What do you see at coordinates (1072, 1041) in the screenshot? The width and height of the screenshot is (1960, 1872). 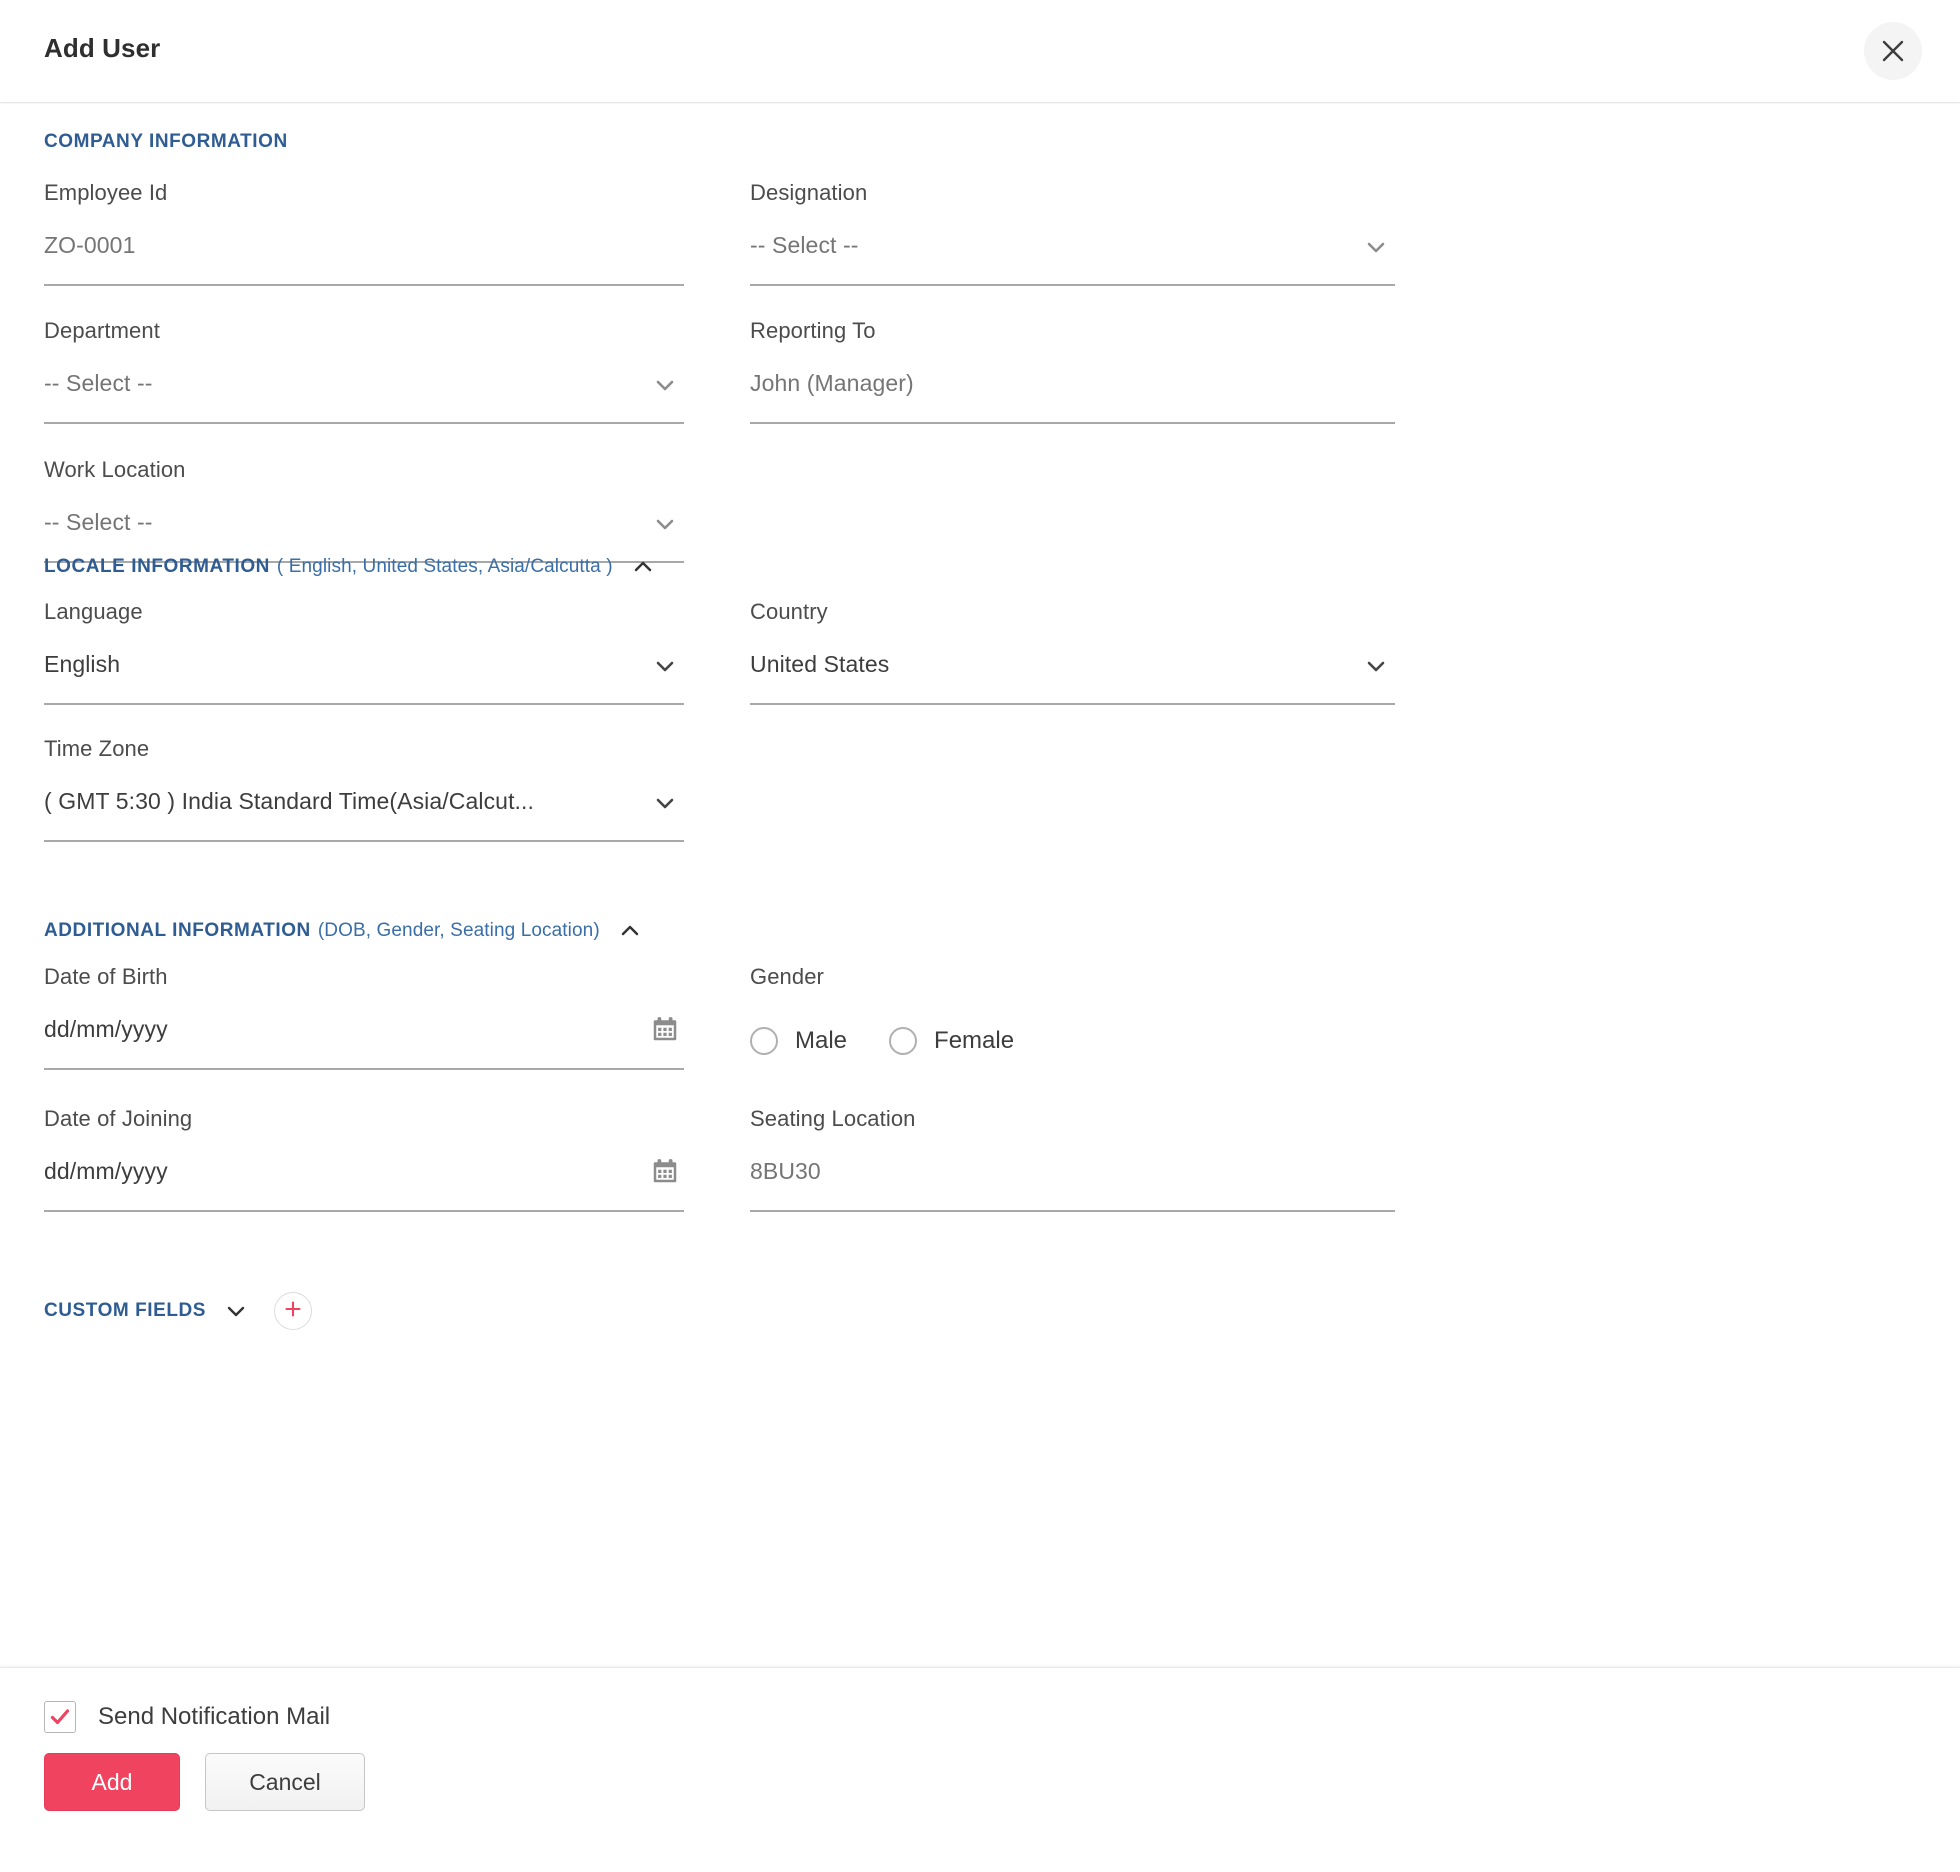 I see `gender-radio-group: Male Female` at bounding box center [1072, 1041].